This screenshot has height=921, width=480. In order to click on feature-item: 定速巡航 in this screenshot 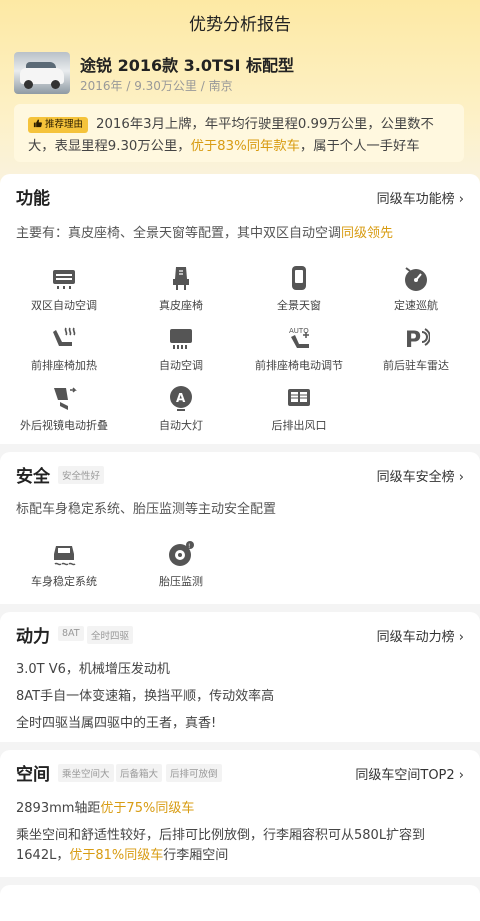, I will do `click(416, 288)`.